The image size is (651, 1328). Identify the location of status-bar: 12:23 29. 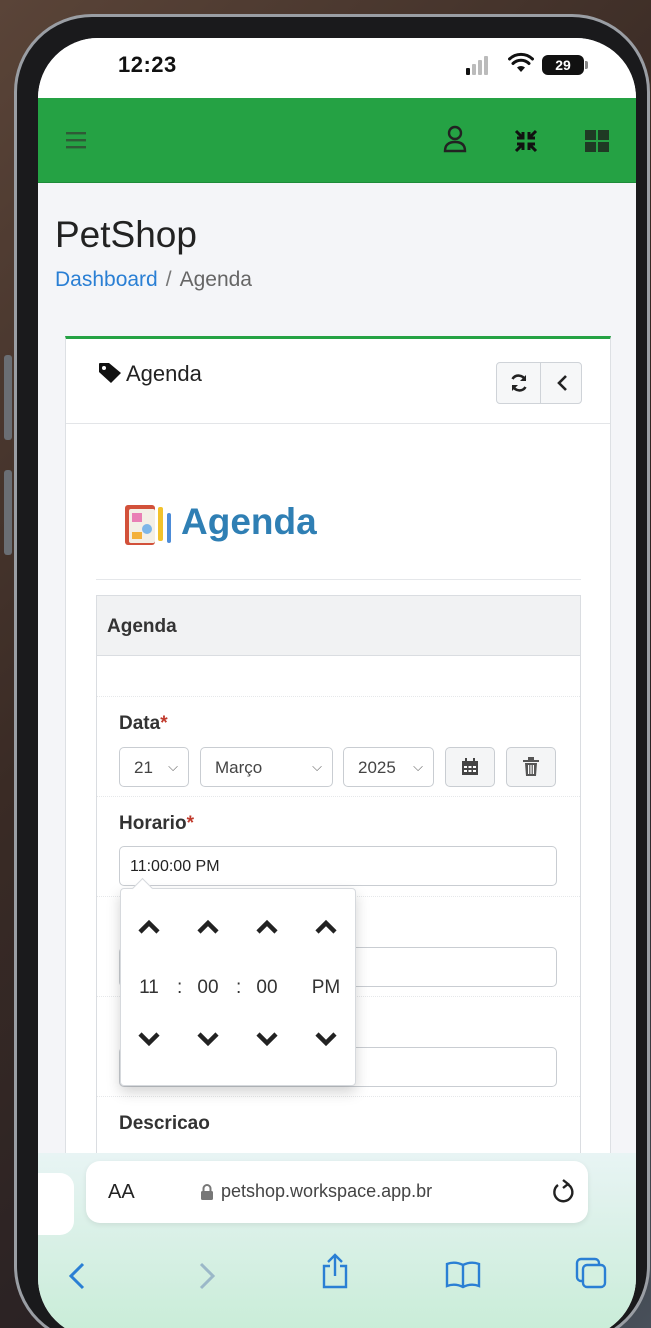
(337, 68).